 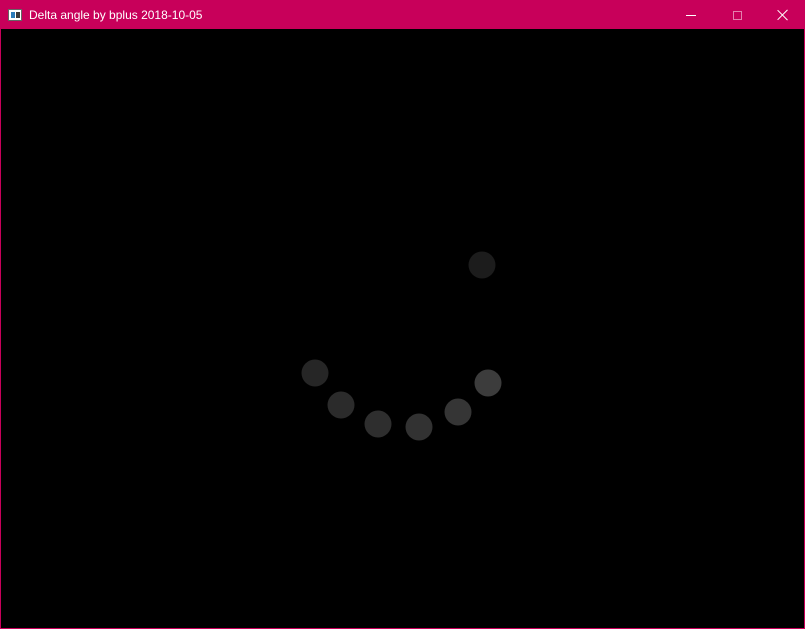 I want to click on app-window-icon, so click(x=15, y=15).